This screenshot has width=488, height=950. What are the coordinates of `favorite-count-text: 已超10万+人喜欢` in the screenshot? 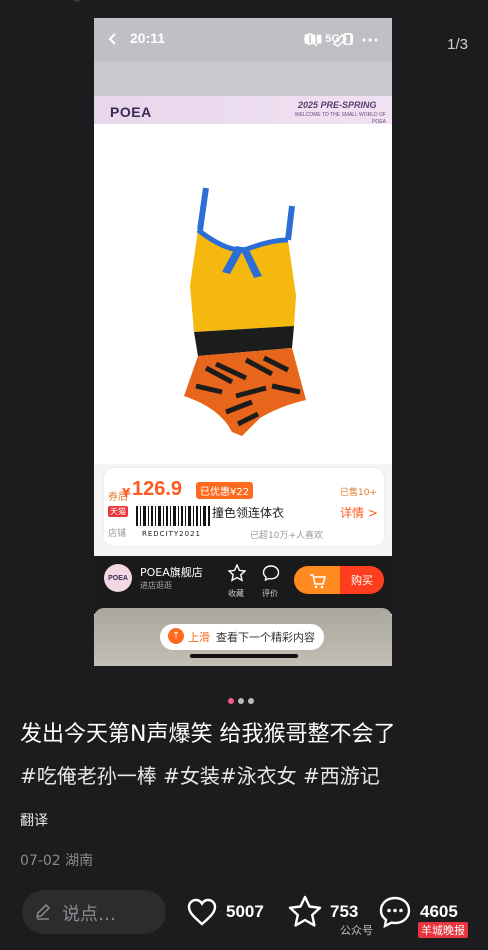 It's located at (286, 536).